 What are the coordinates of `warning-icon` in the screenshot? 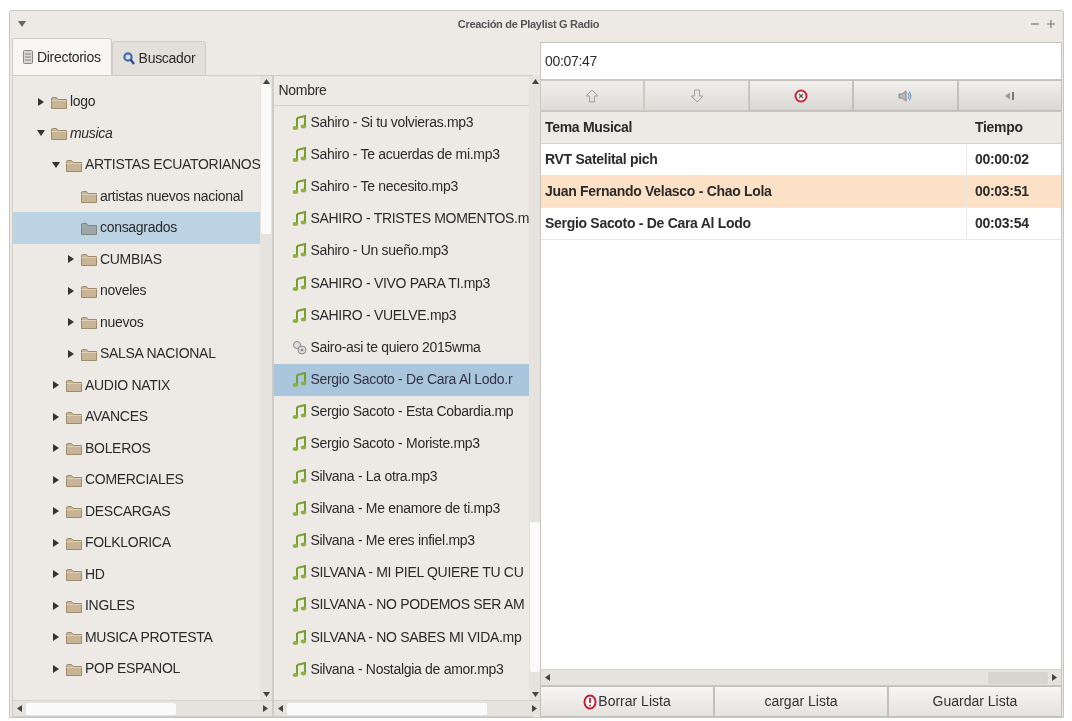 It's located at (590, 701).